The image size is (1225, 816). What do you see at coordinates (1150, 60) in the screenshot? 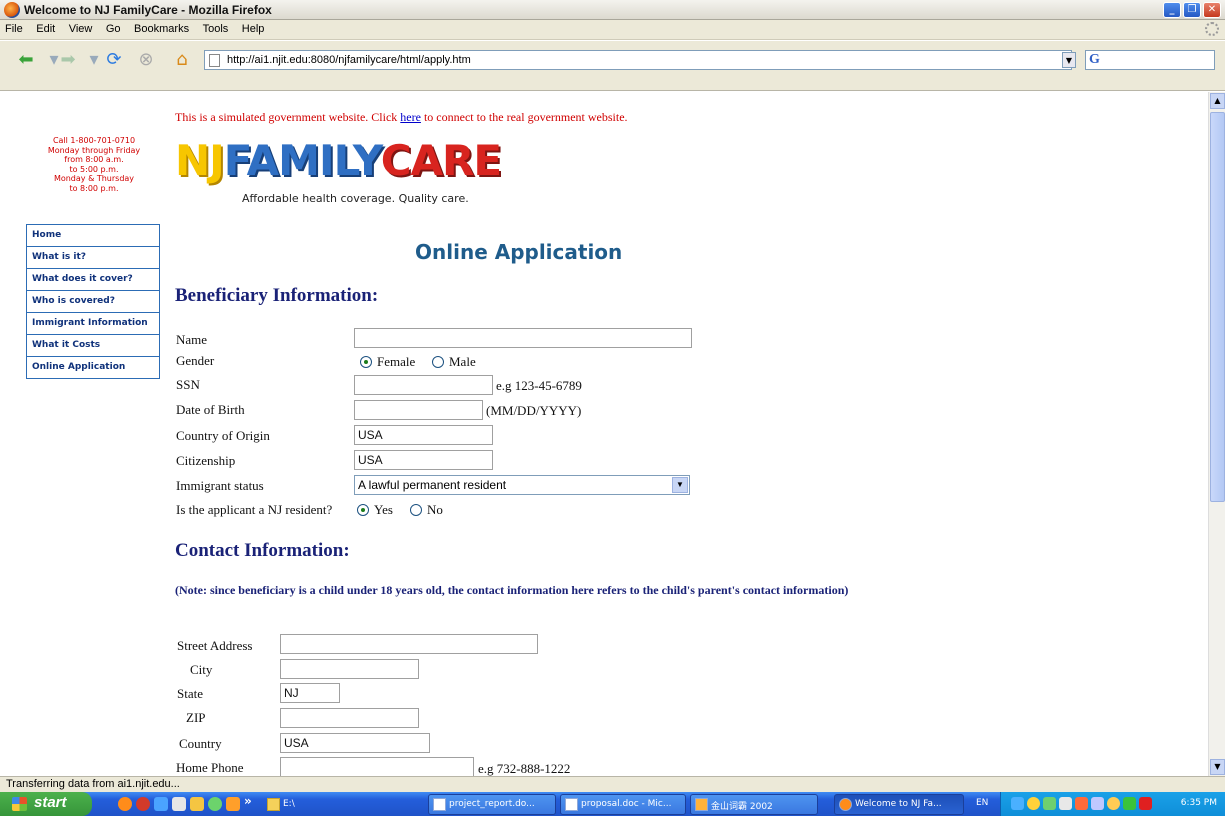
I see `google-search-box: G` at bounding box center [1150, 60].